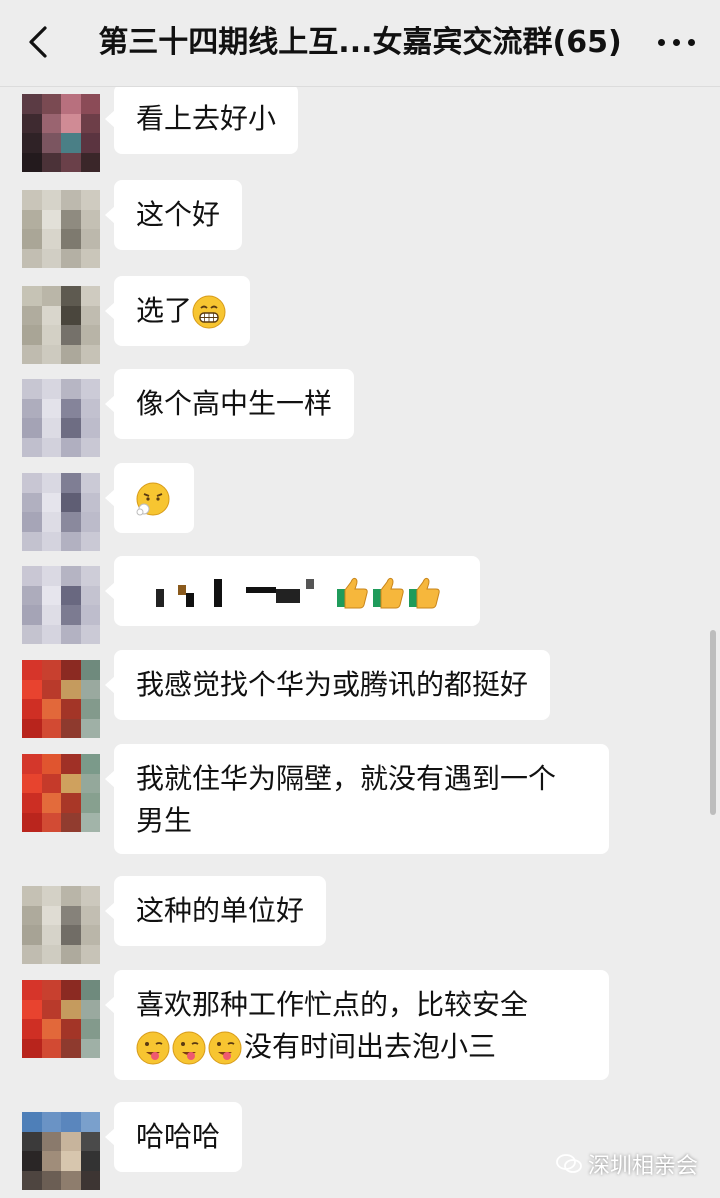 The height and width of the screenshot is (1198, 720). Describe the element at coordinates (357, 1025) in the screenshot. I see `message-bubble: 喜欢那种工作忙点的，比较安全 没有时间出去泡小三` at that location.